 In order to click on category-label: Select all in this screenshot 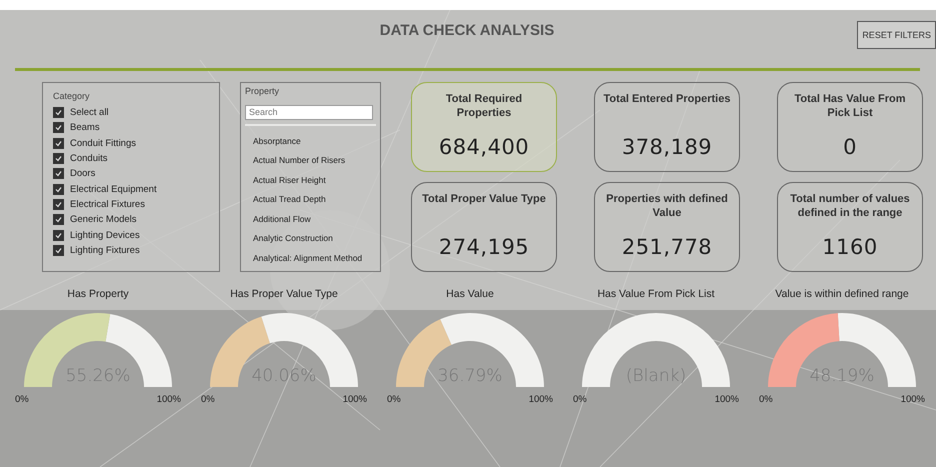, I will do `click(89, 112)`.